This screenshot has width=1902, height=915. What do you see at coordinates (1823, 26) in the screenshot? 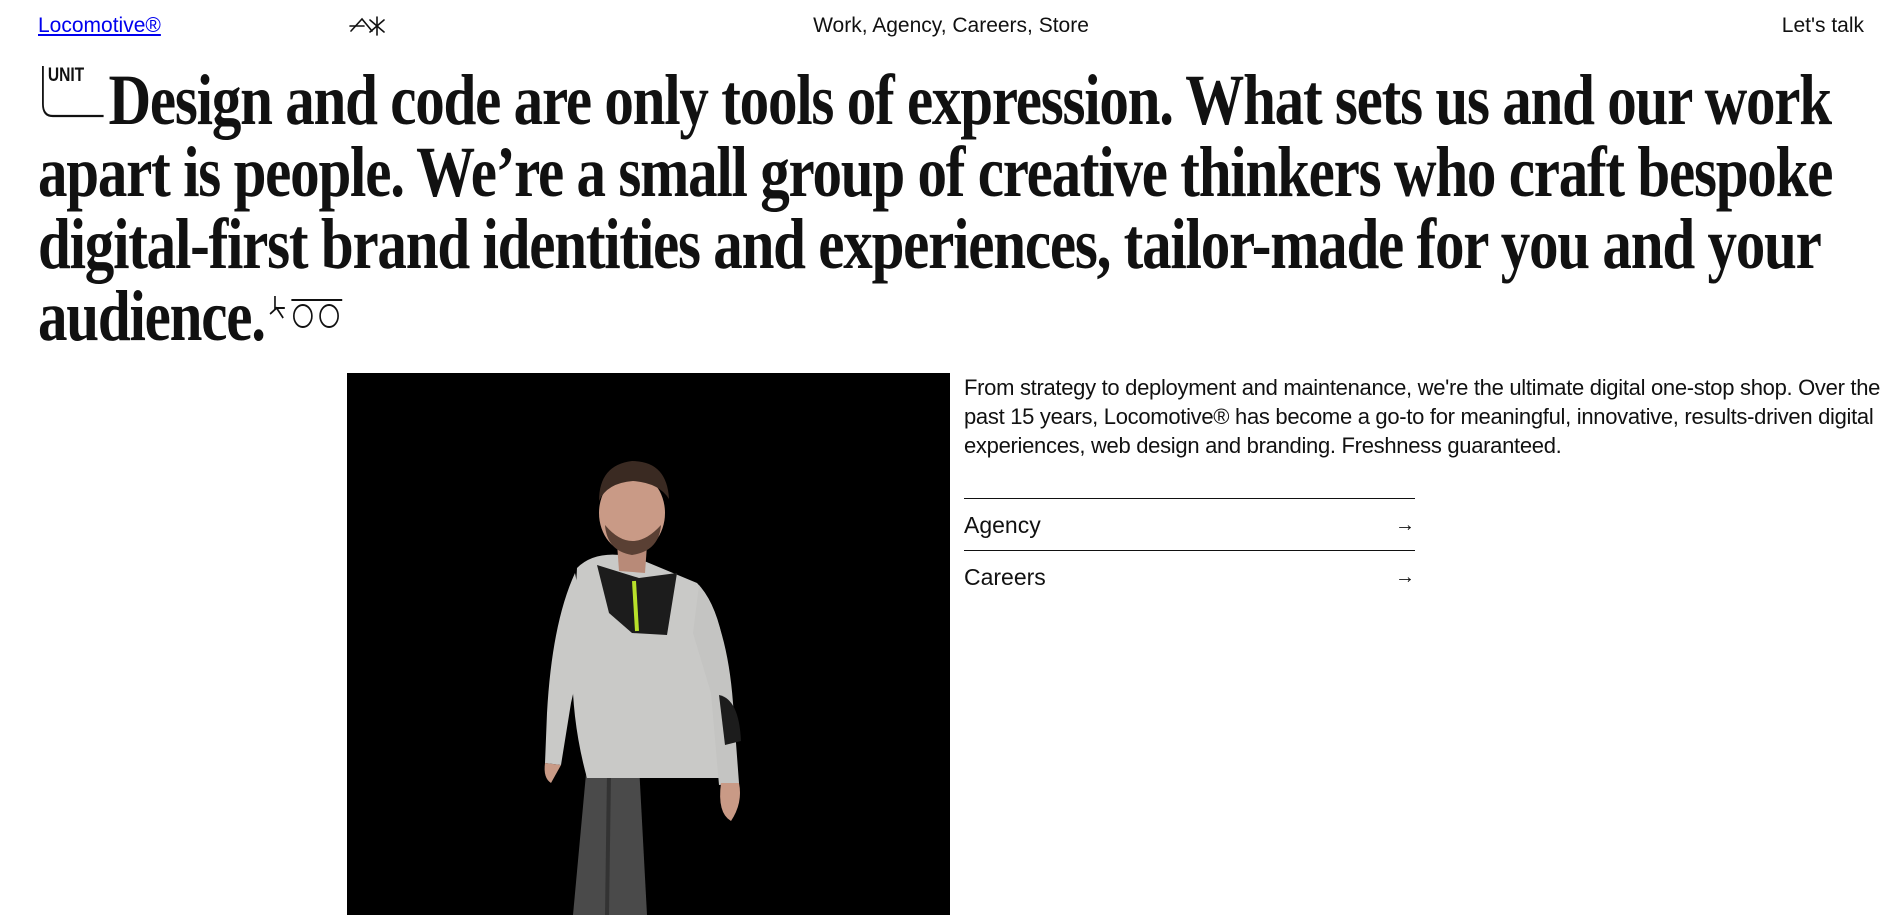
I see `lets-talk-link: Let's talk` at bounding box center [1823, 26].